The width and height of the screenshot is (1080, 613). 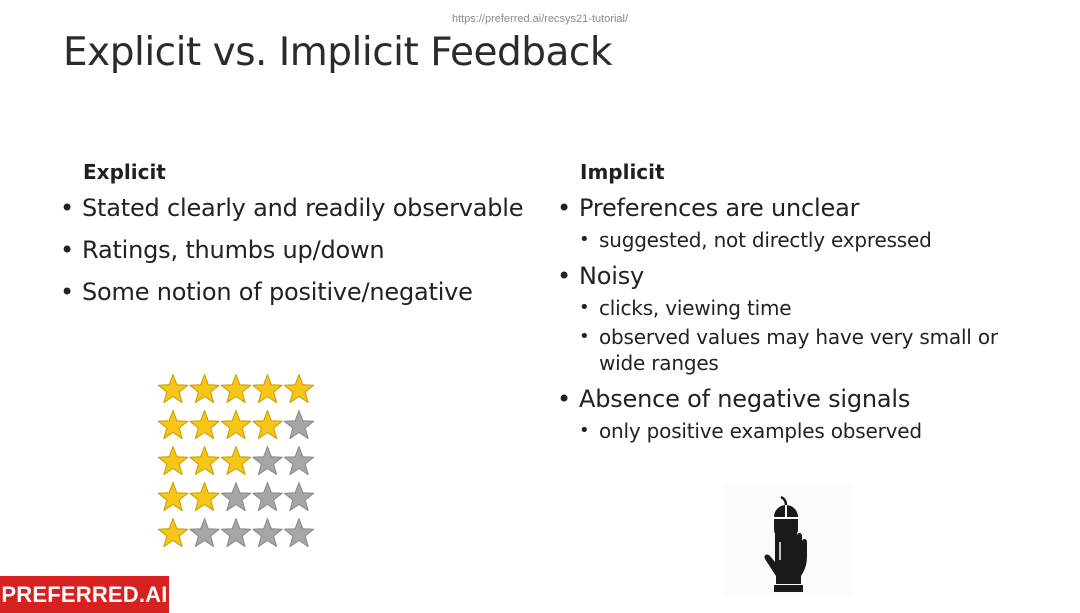 What do you see at coordinates (787, 431) in the screenshot?
I see `implicit-sub-bullet: only positive examples observed` at bounding box center [787, 431].